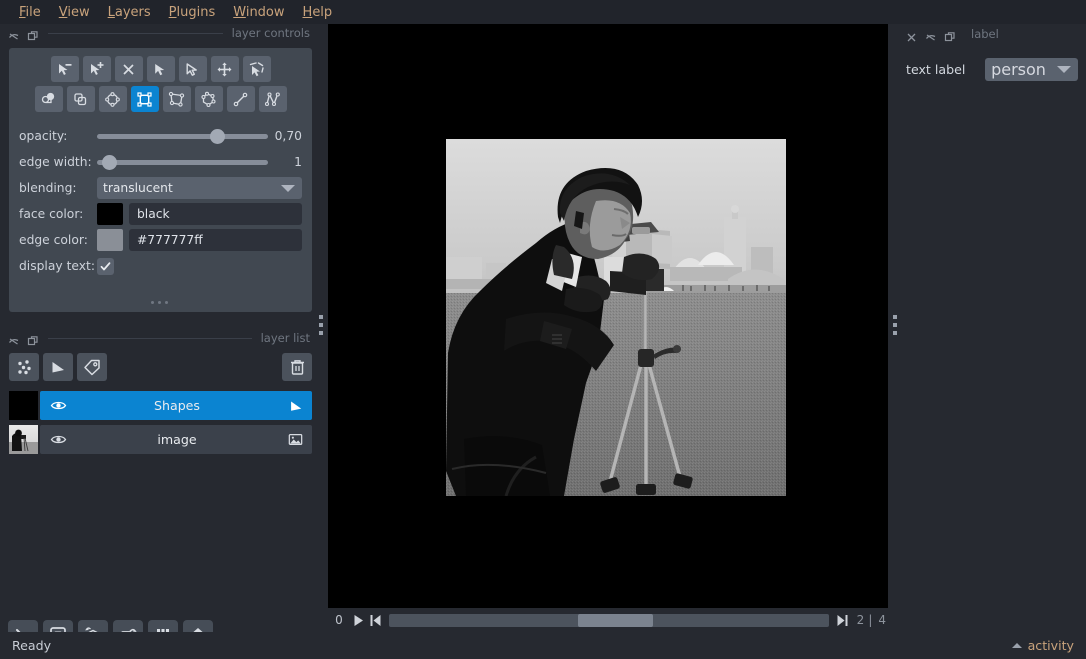 The width and height of the screenshot is (1086, 659). Describe the element at coordinates (217, 136) in the screenshot. I see `opacity-handle` at that location.